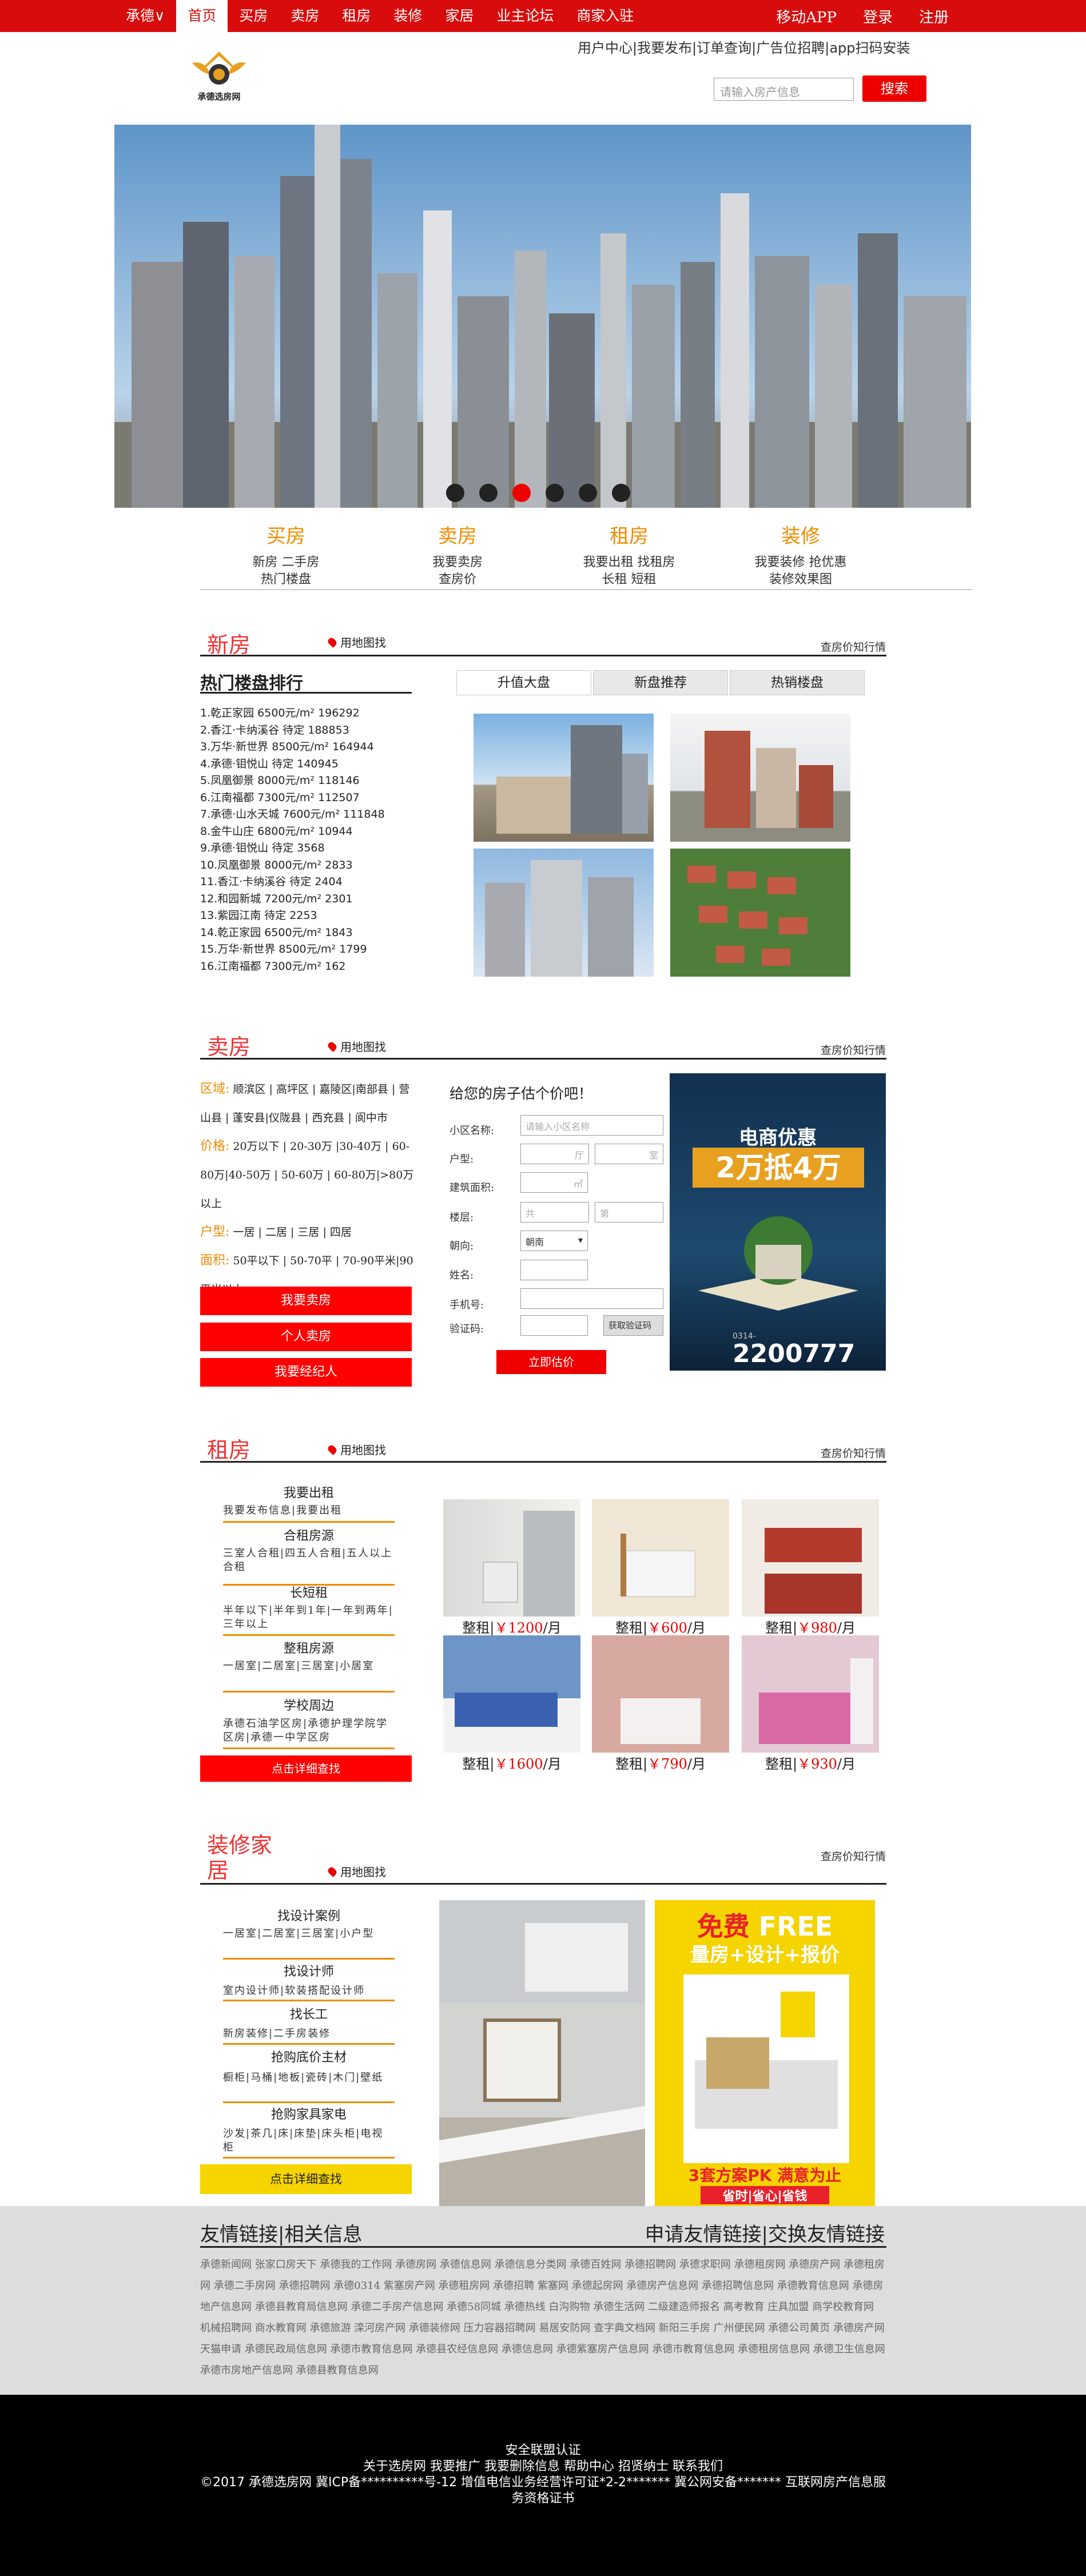 The height and width of the screenshot is (2576, 1086). I want to click on deco-category-links: 新房装修|二手房装修, so click(309, 2034).